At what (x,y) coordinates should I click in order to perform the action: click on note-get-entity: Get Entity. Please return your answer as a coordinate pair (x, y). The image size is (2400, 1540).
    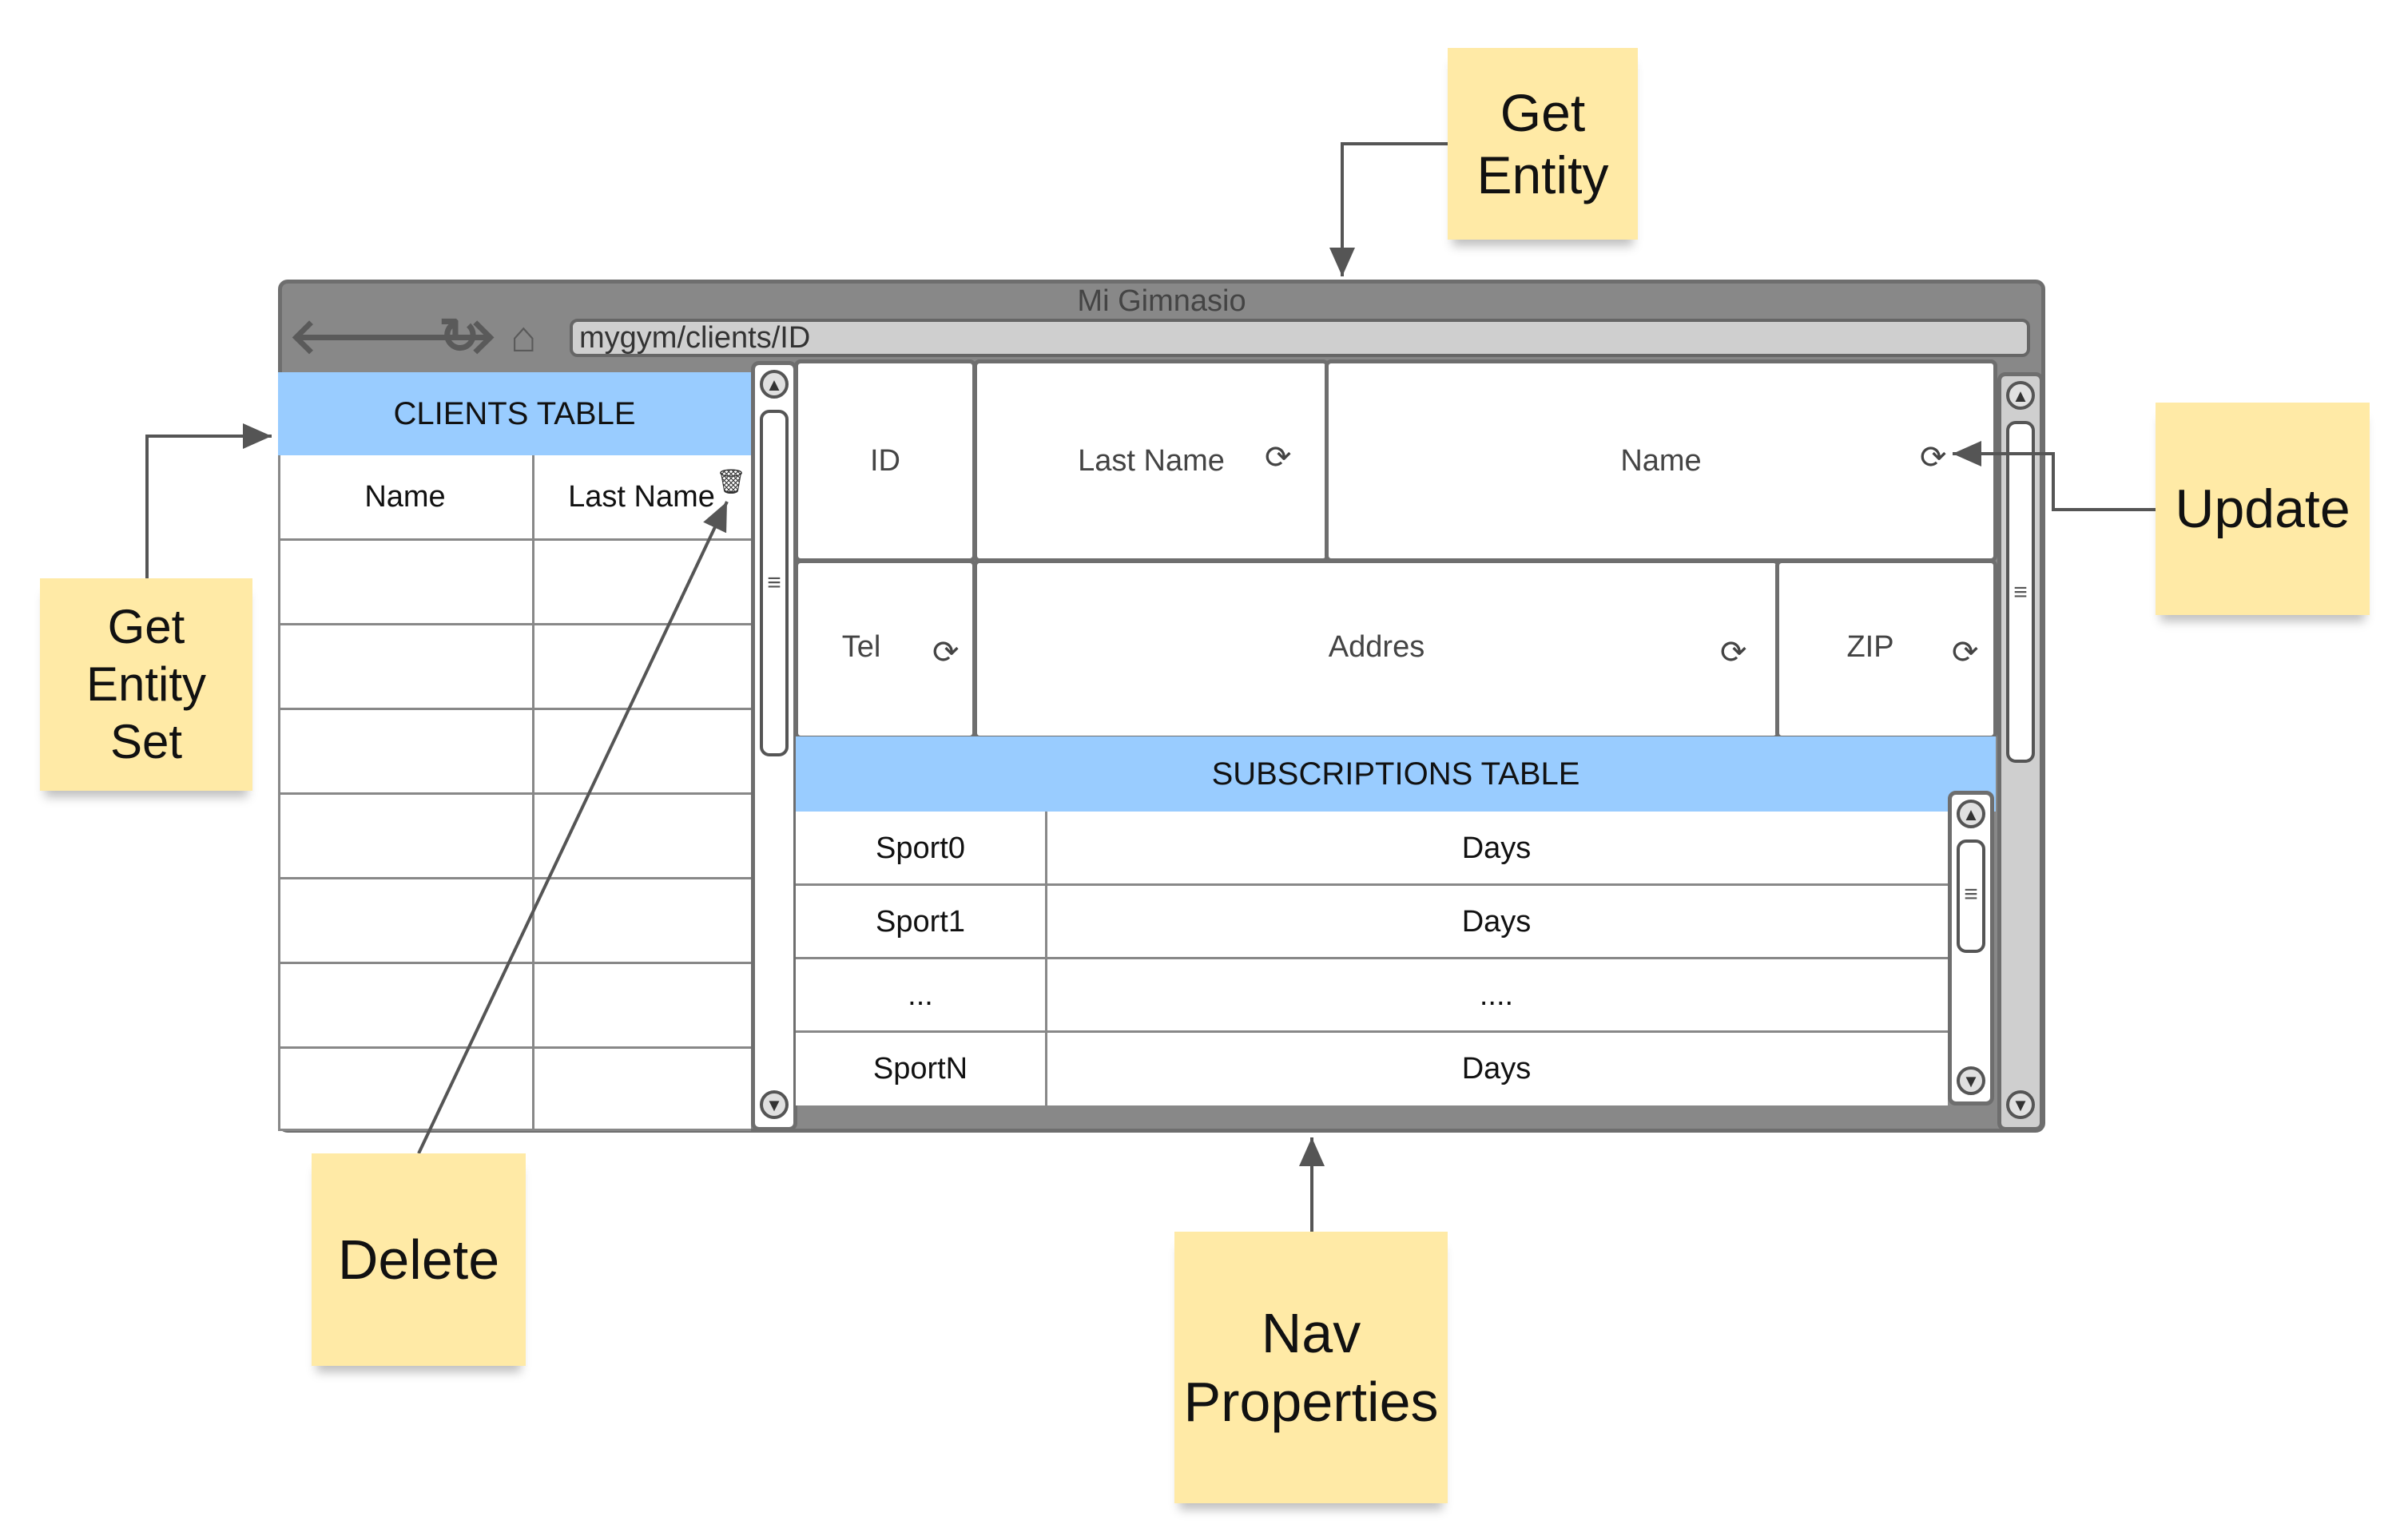
    Looking at the image, I should click on (1543, 144).